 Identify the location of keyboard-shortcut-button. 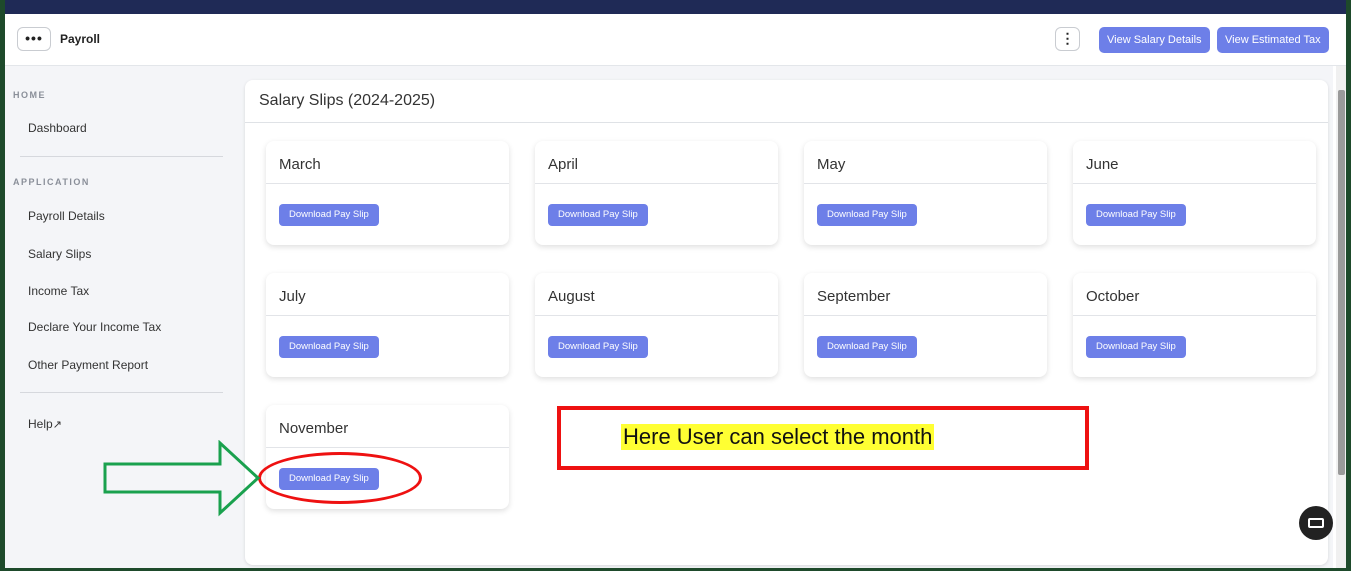
(1316, 523).